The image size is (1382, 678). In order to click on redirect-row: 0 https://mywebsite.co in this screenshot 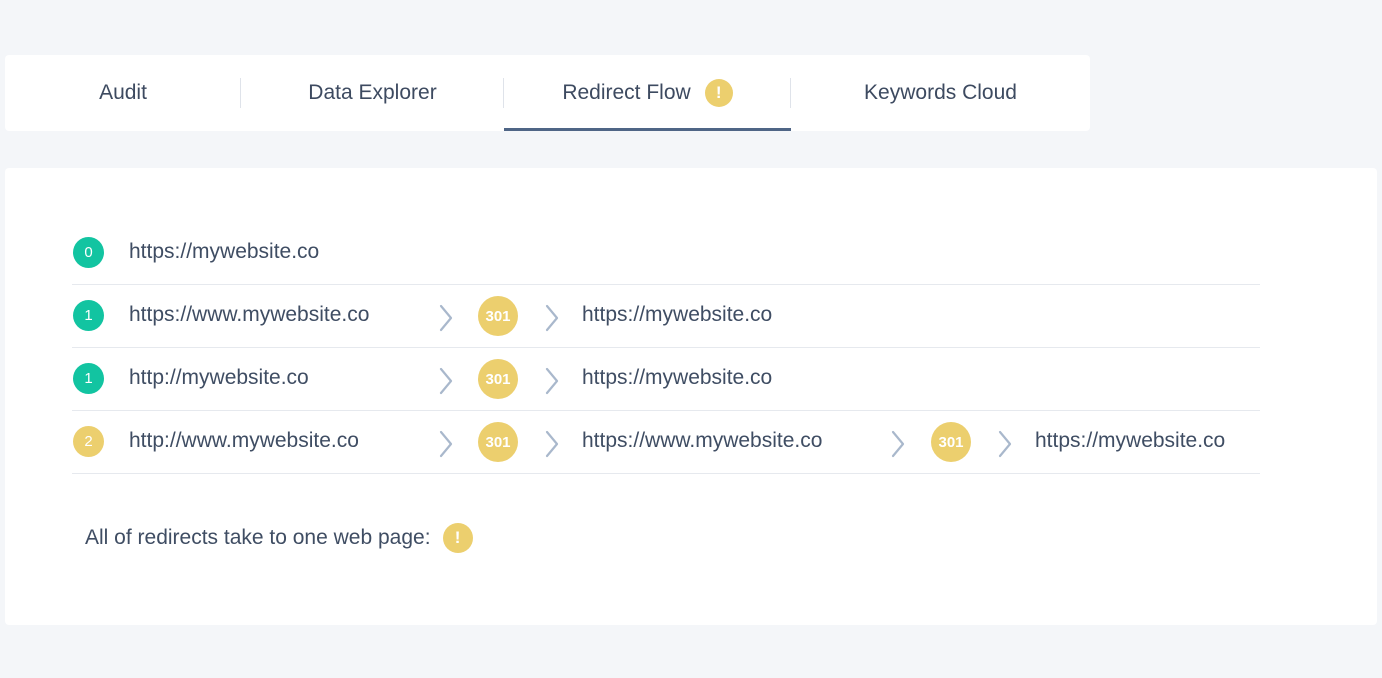, I will do `click(666, 253)`.